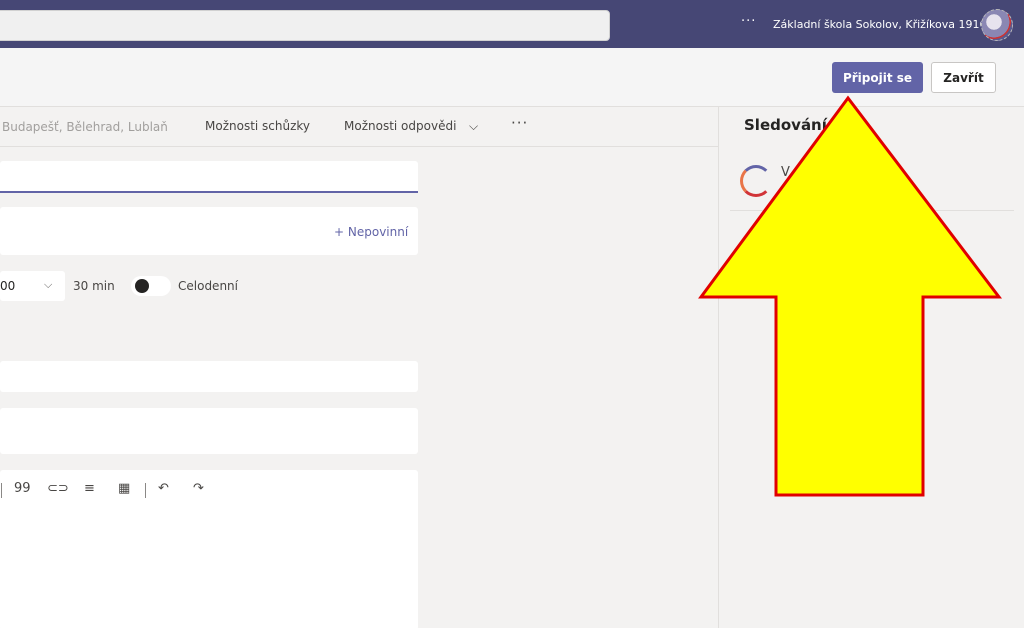 The height and width of the screenshot is (628, 1024). What do you see at coordinates (209, 177) in the screenshot?
I see `title-input` at bounding box center [209, 177].